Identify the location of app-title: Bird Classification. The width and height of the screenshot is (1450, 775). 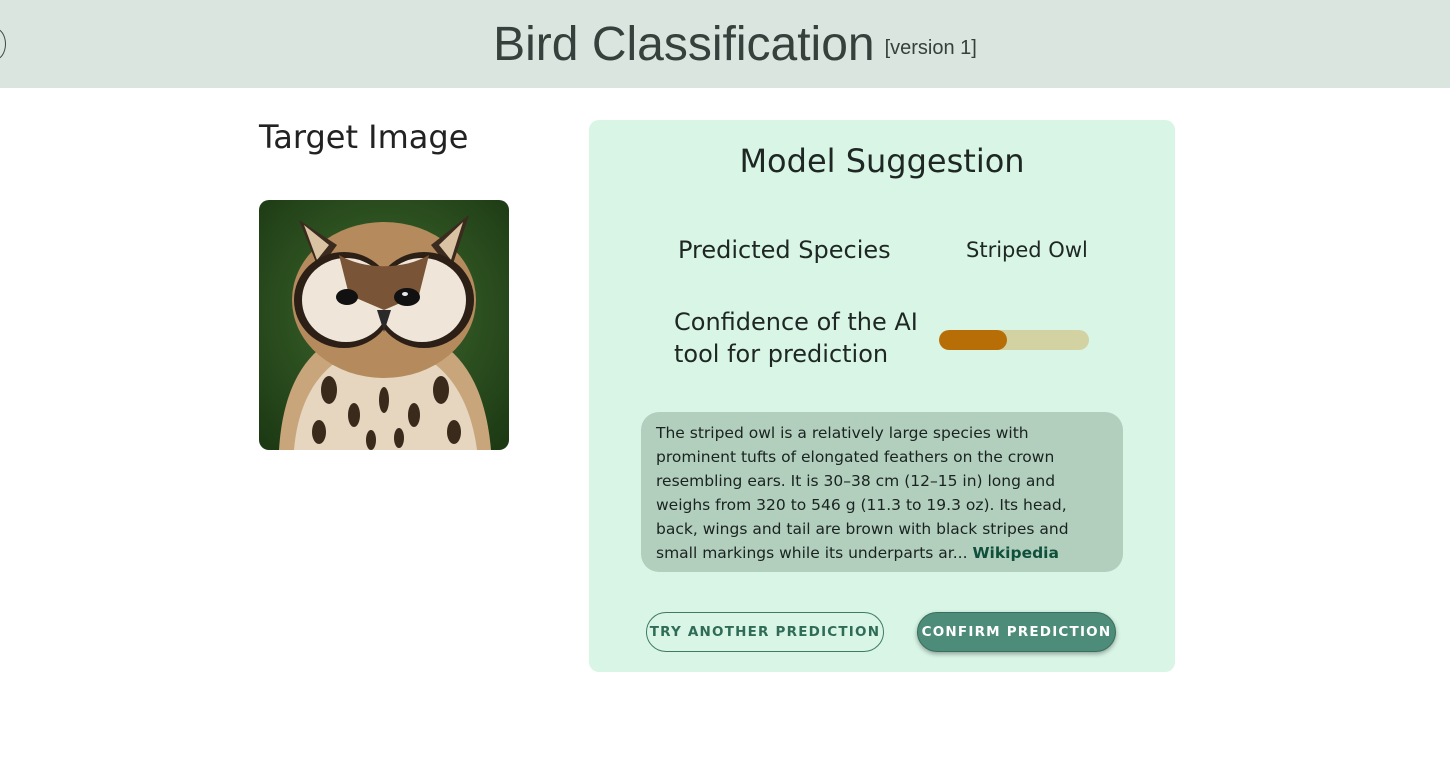
(684, 44).